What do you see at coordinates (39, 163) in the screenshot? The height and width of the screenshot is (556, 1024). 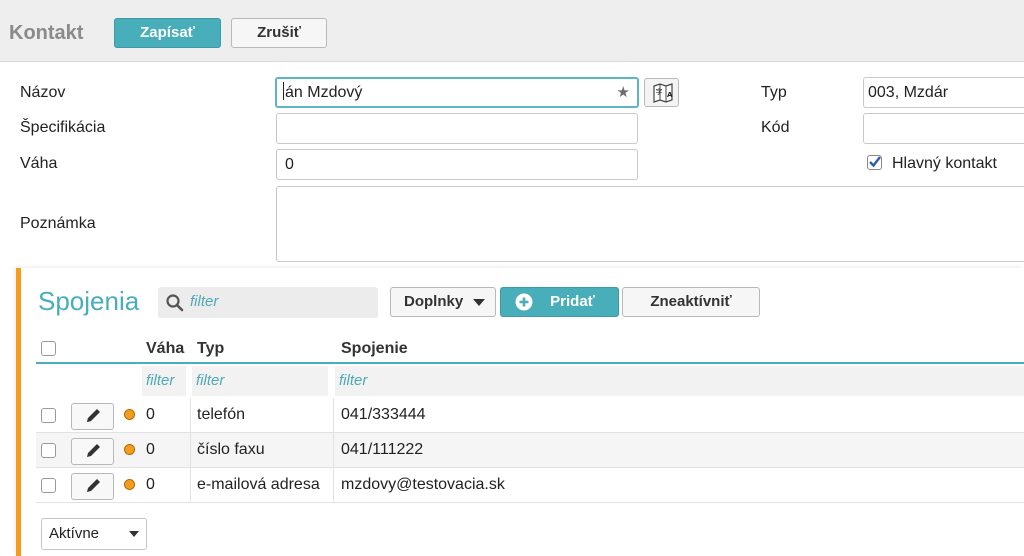 I see `weight-label: Váha` at bounding box center [39, 163].